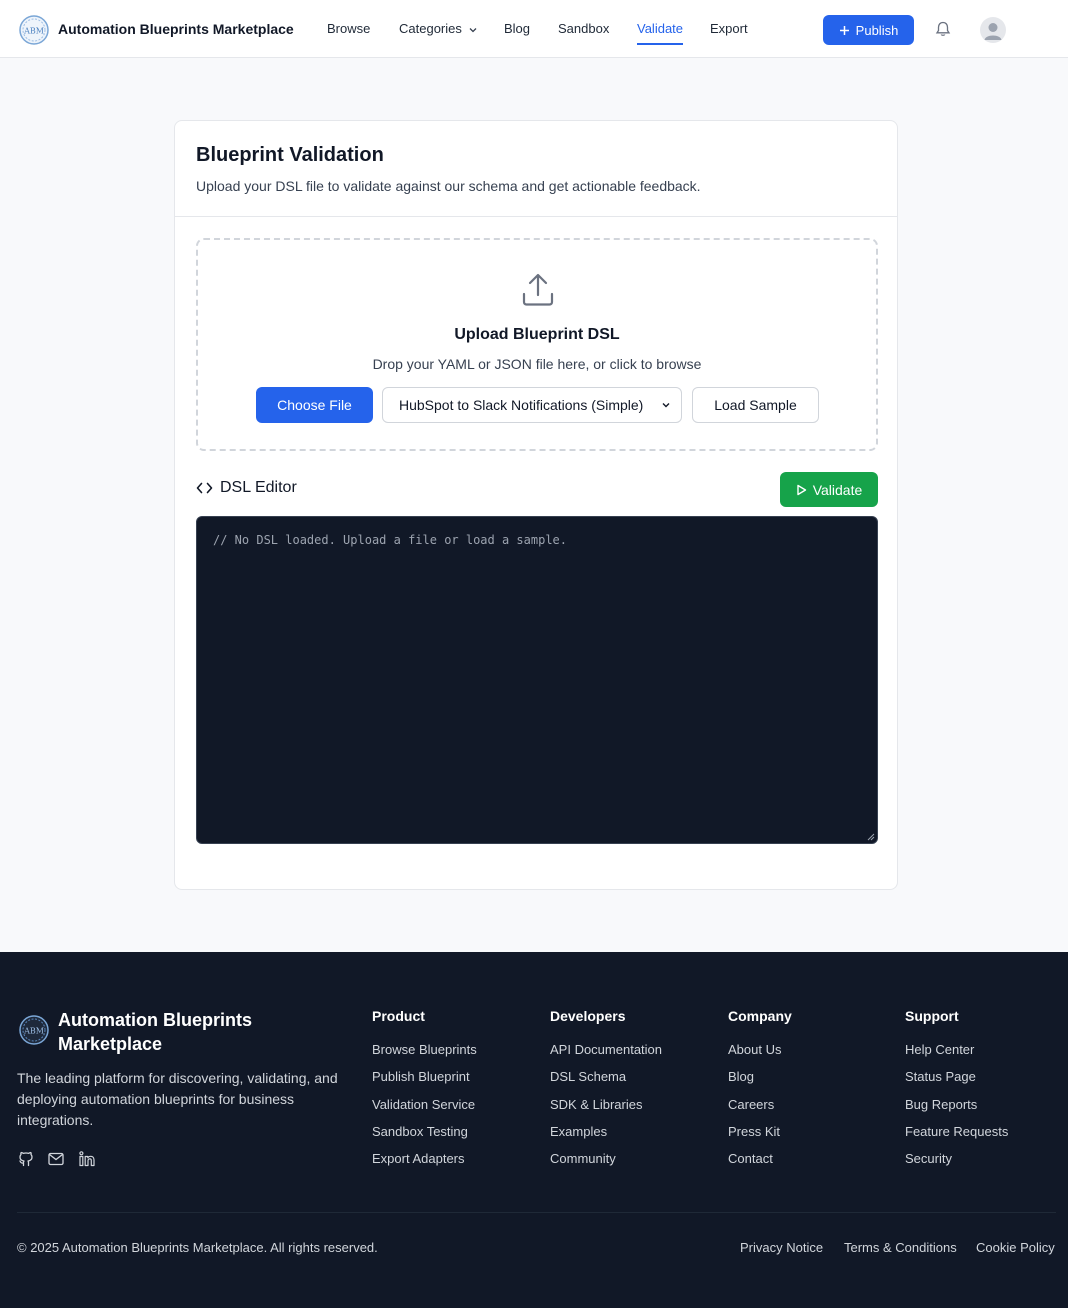  I want to click on footer-link-about-us: About Us, so click(760, 1055).